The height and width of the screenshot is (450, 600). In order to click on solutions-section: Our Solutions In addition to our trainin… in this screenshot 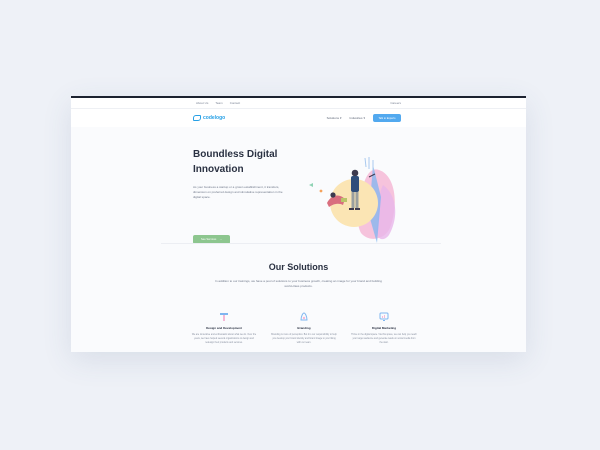, I will do `click(298, 275)`.